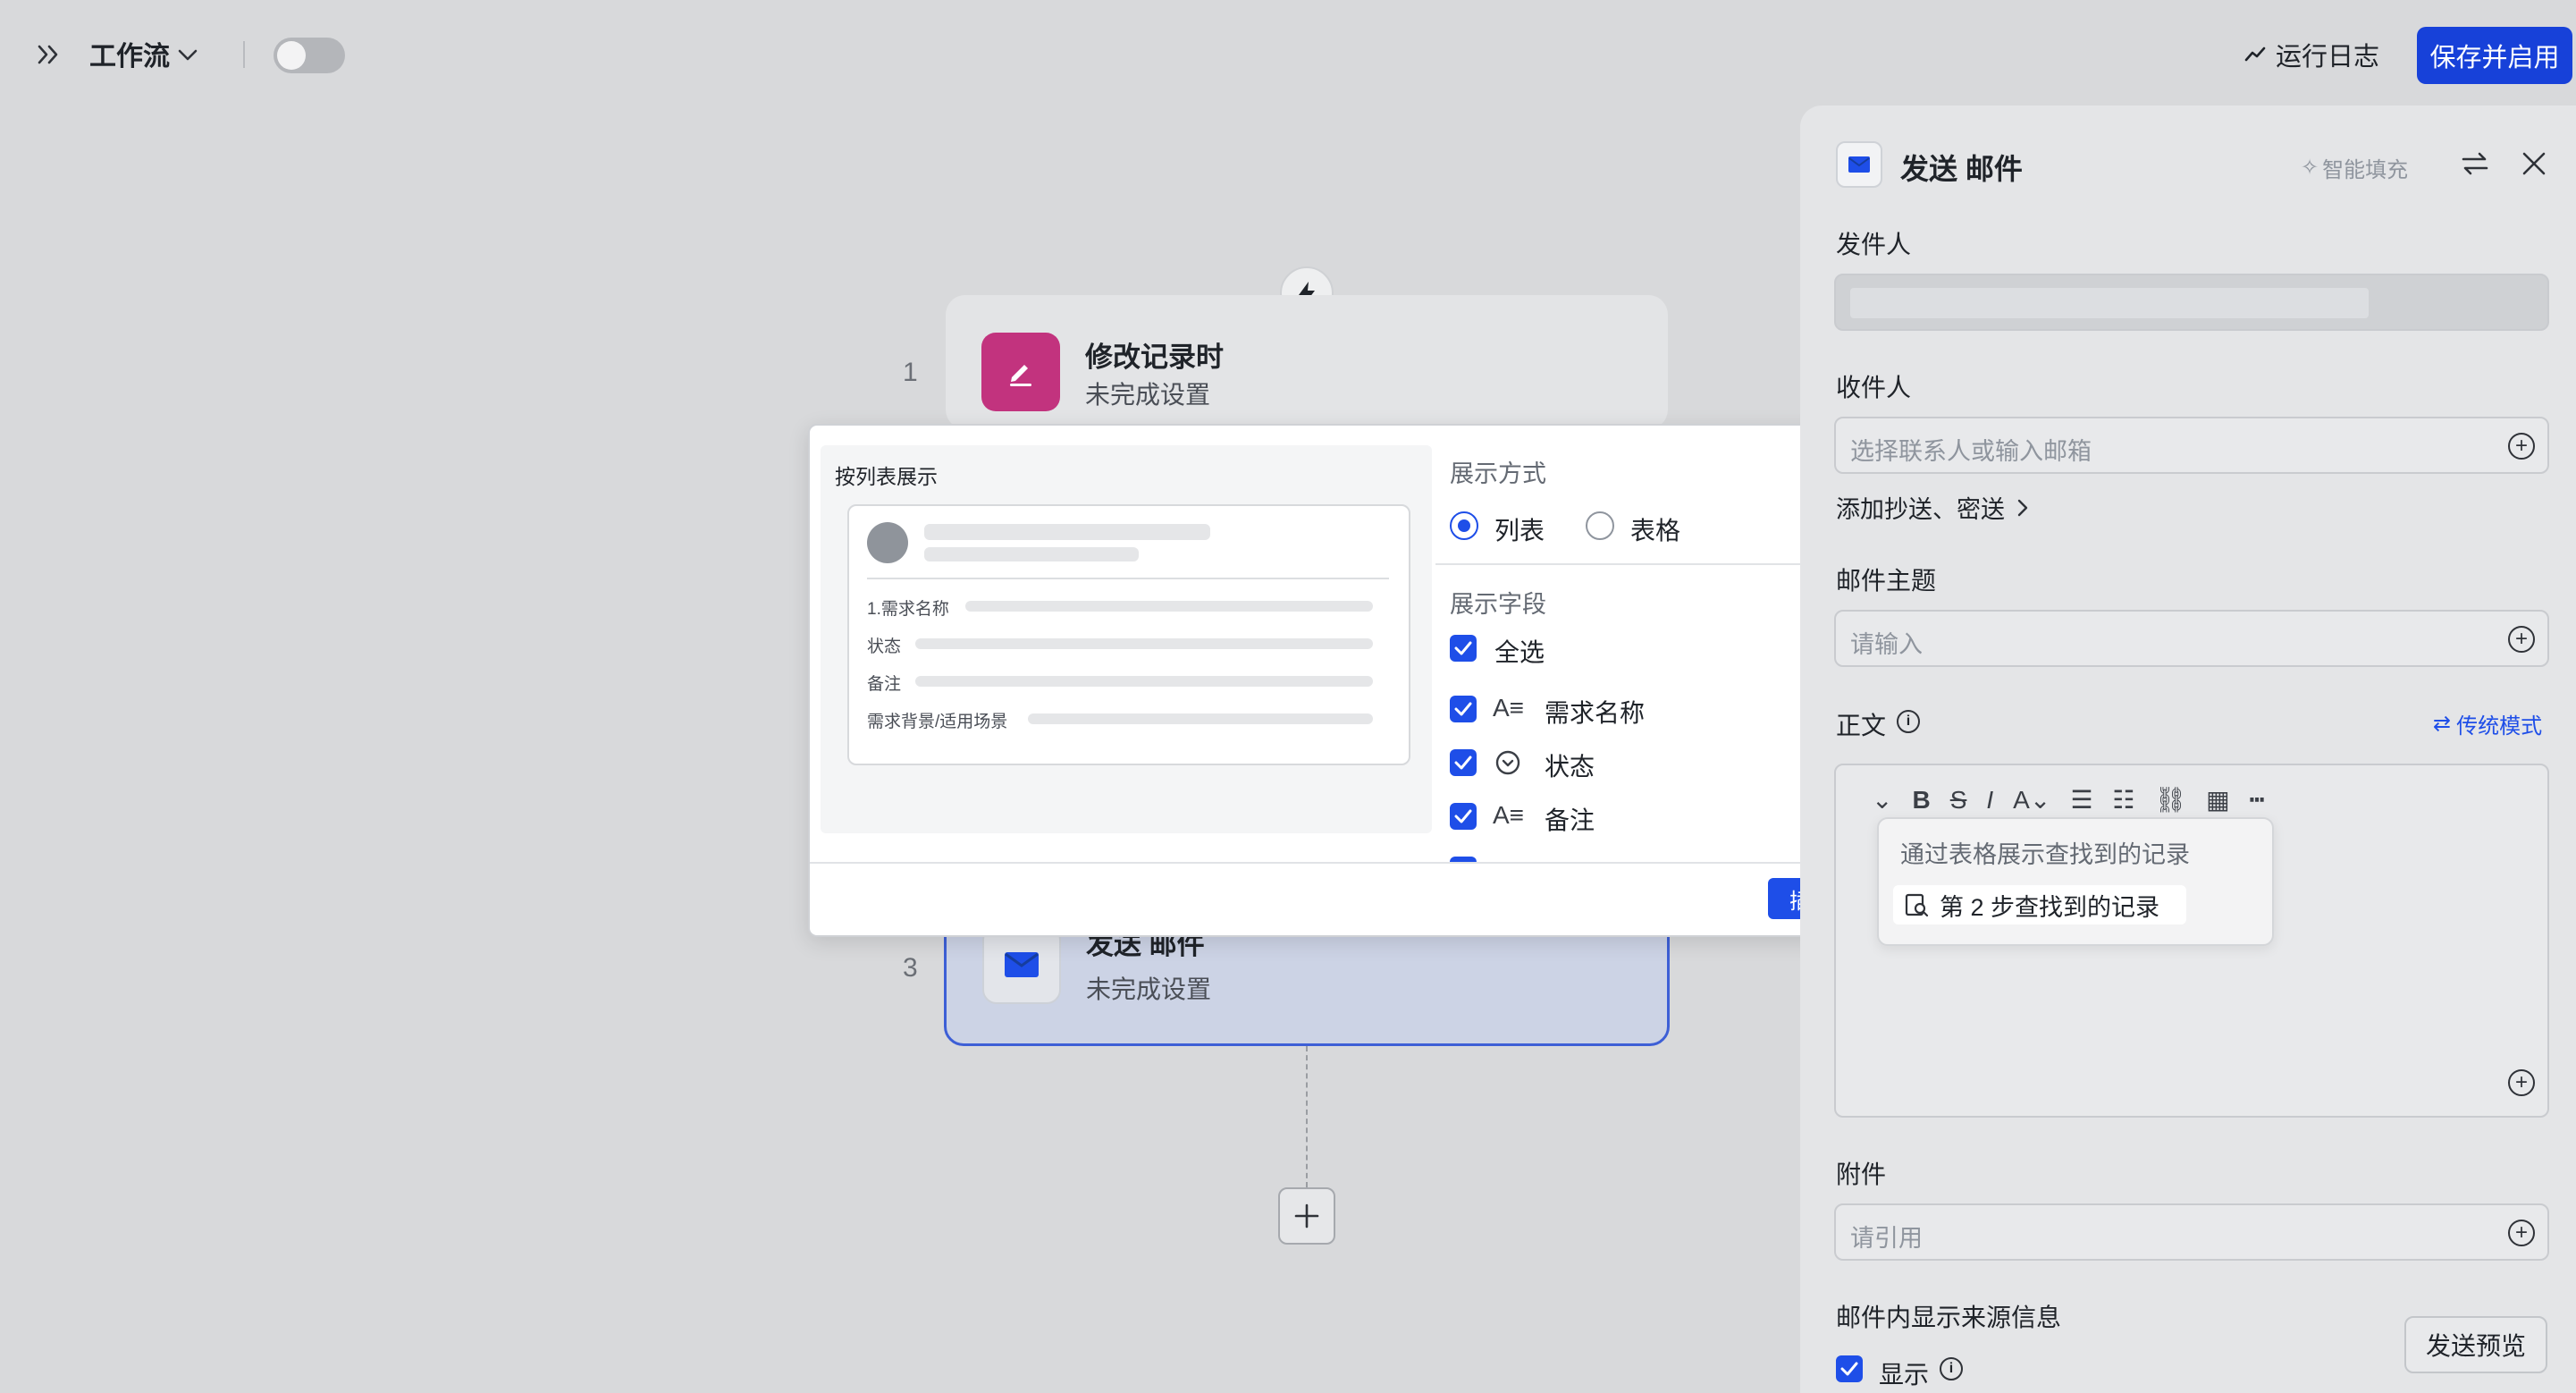 The height and width of the screenshot is (1393, 2576). What do you see at coordinates (1962, 169) in the screenshot?
I see `panel-title: 发送 邮件` at bounding box center [1962, 169].